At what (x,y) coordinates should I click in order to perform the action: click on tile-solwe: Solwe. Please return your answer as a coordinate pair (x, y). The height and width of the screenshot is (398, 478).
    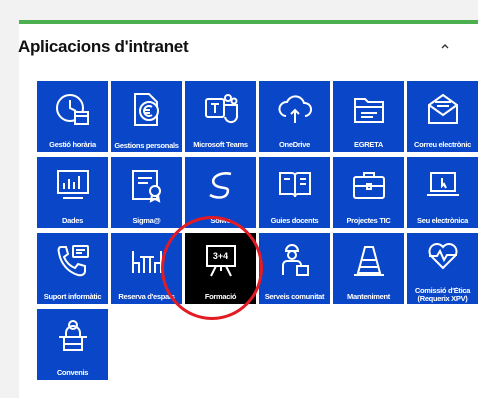
    Looking at the image, I should click on (220, 192).